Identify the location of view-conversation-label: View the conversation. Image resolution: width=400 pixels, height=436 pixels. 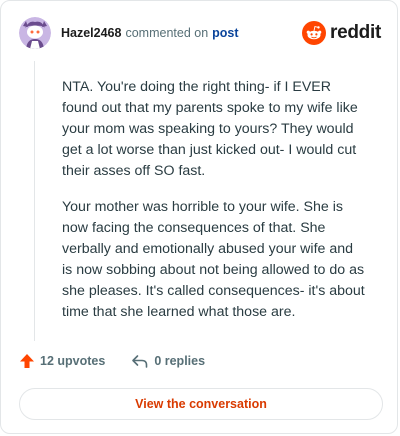
(201, 404).